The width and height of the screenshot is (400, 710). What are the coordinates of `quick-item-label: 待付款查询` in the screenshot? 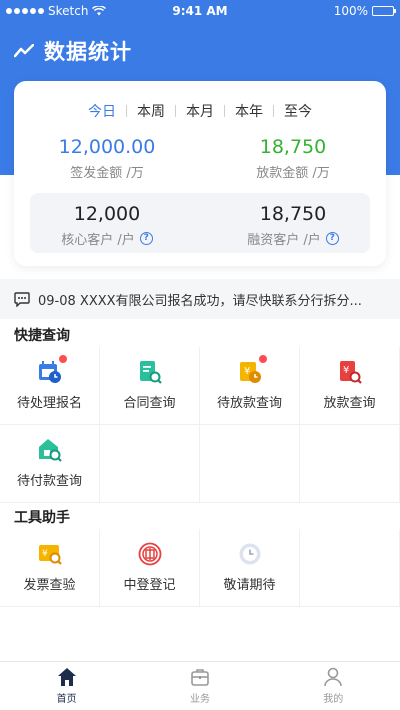 It's located at (49, 481).